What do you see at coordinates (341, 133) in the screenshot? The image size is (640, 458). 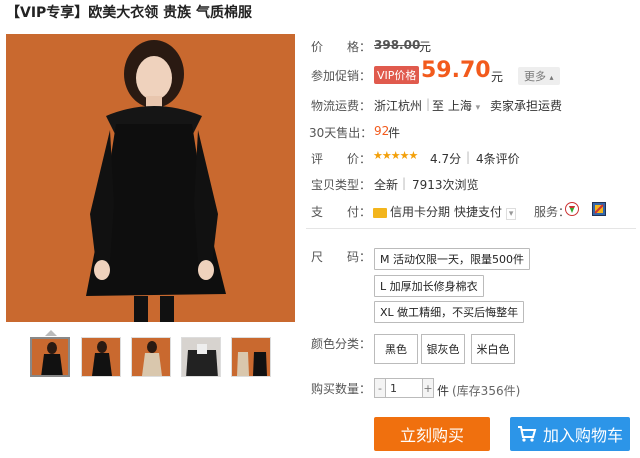 I see `sold-label: 30天售出：` at bounding box center [341, 133].